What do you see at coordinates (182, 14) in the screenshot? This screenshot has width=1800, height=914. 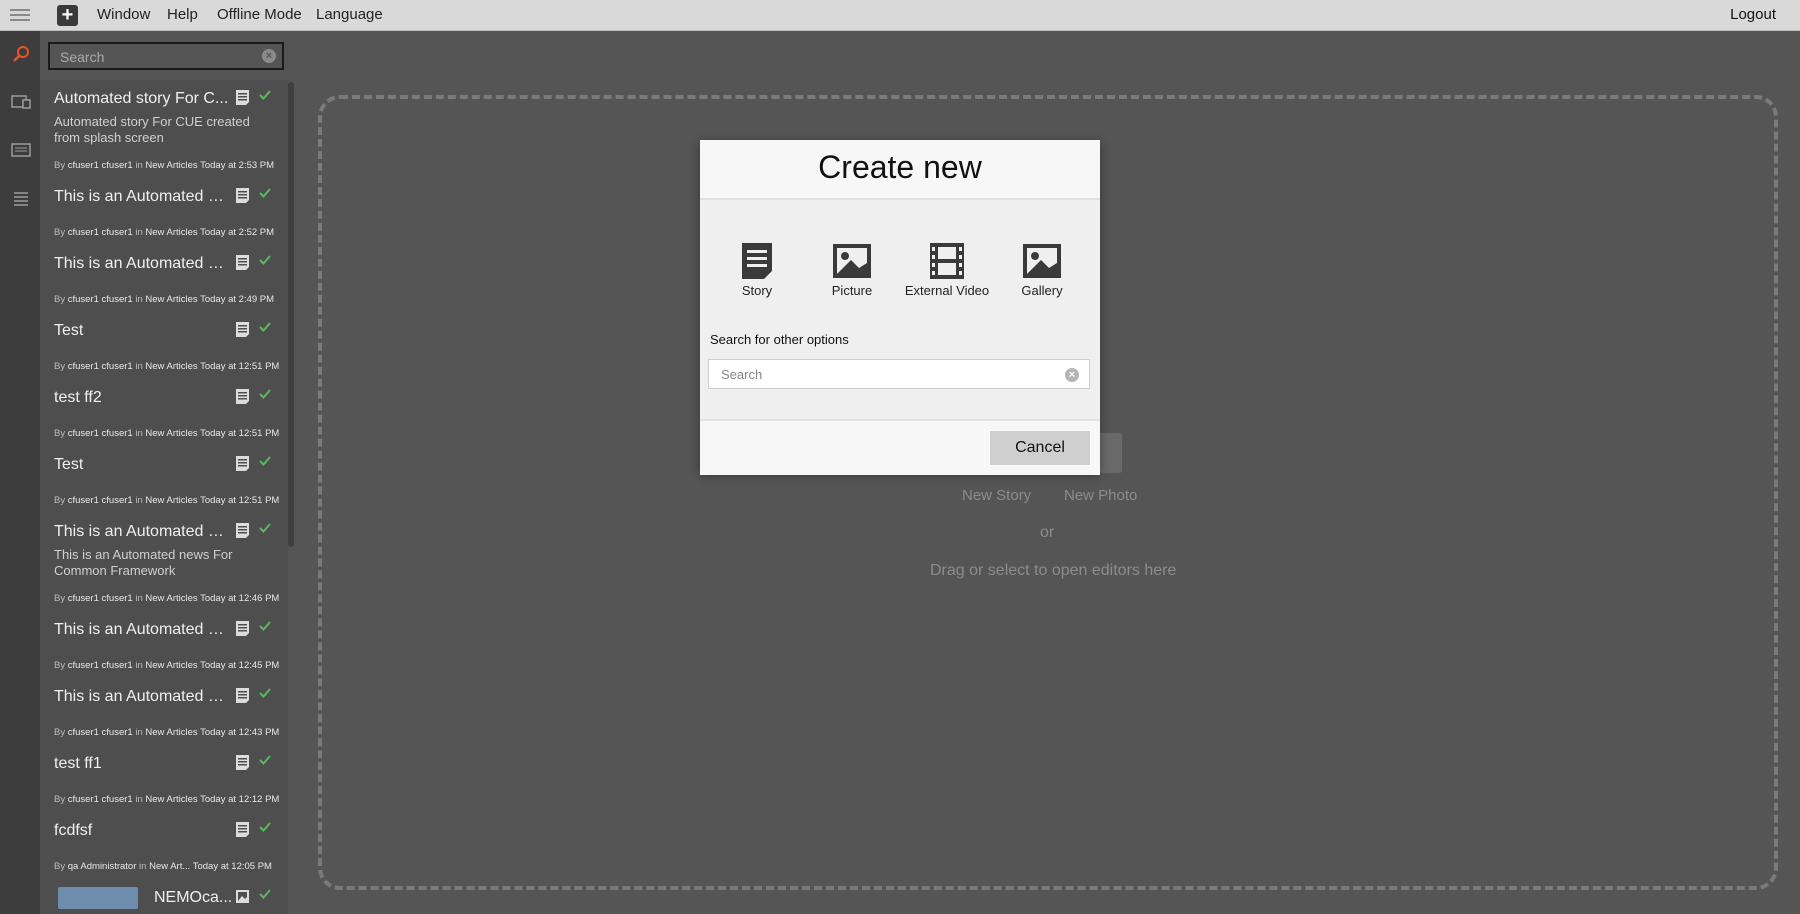 I see `menu-help: Help` at bounding box center [182, 14].